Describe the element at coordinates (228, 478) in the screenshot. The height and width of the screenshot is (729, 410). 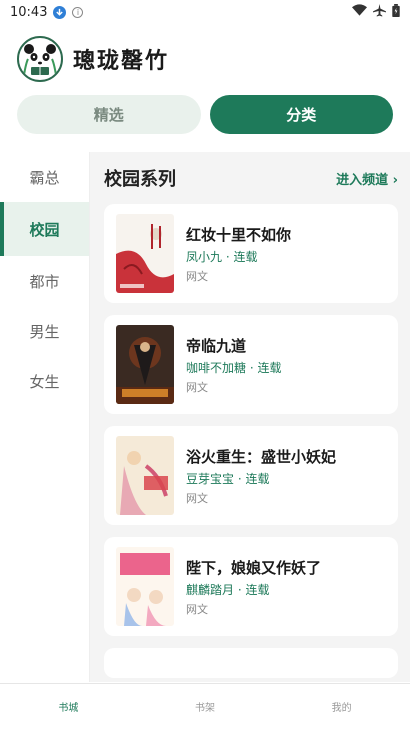
I see `book-author-status: 豆芽宝宝 · 连载` at that location.